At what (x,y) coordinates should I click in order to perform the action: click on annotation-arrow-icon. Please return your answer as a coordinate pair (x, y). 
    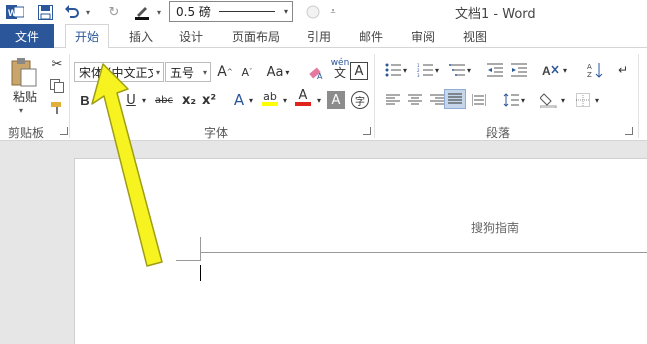
    Looking at the image, I should click on (127, 165).